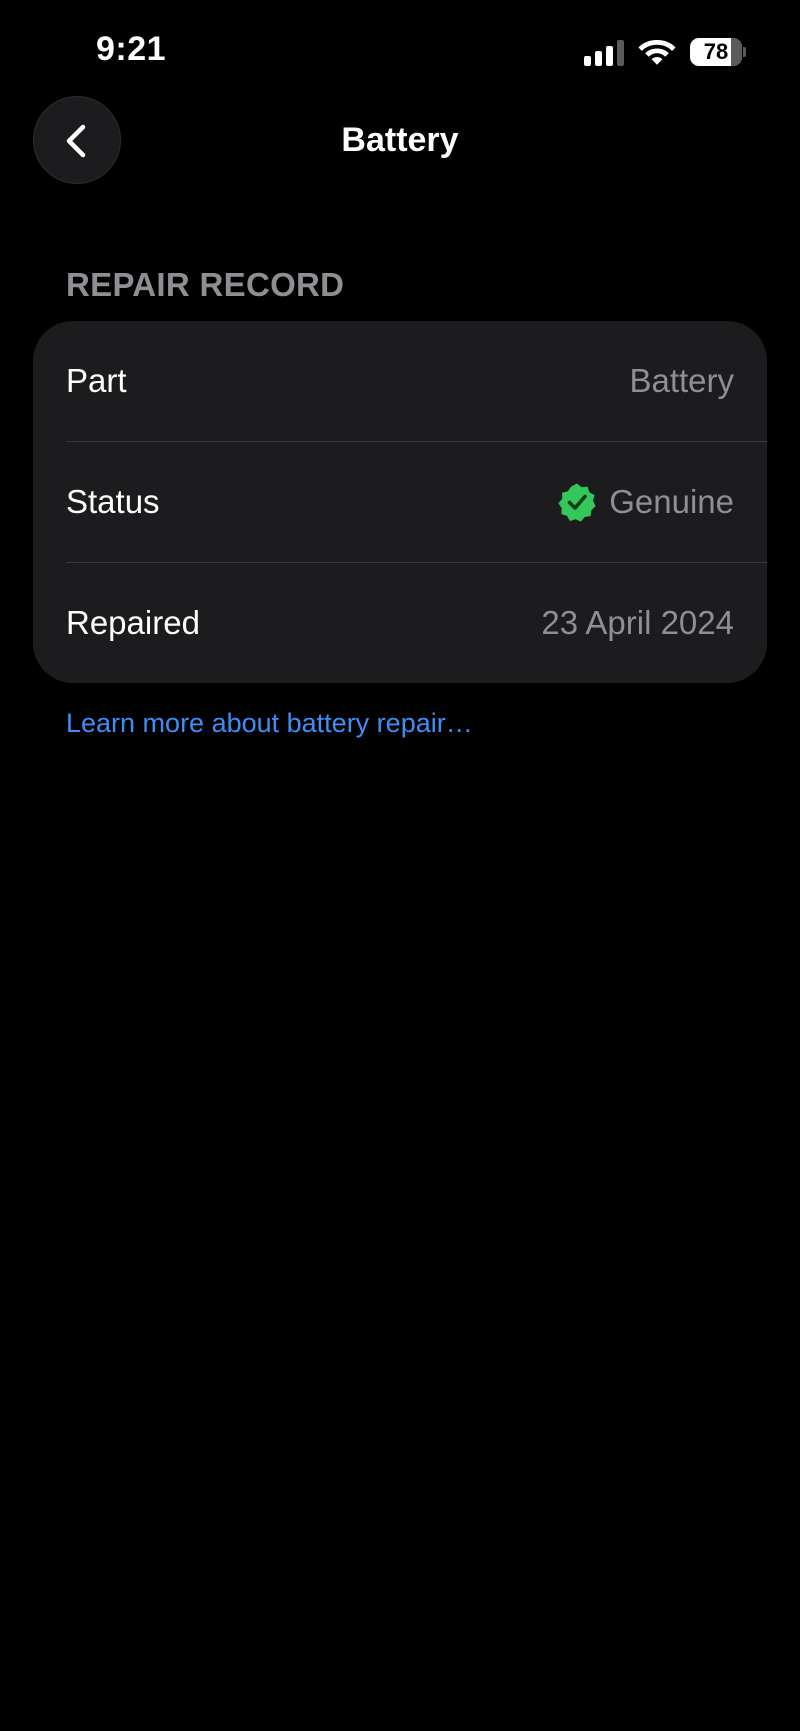  I want to click on row-repaired: Repaired 23 April 2024, so click(416, 623).